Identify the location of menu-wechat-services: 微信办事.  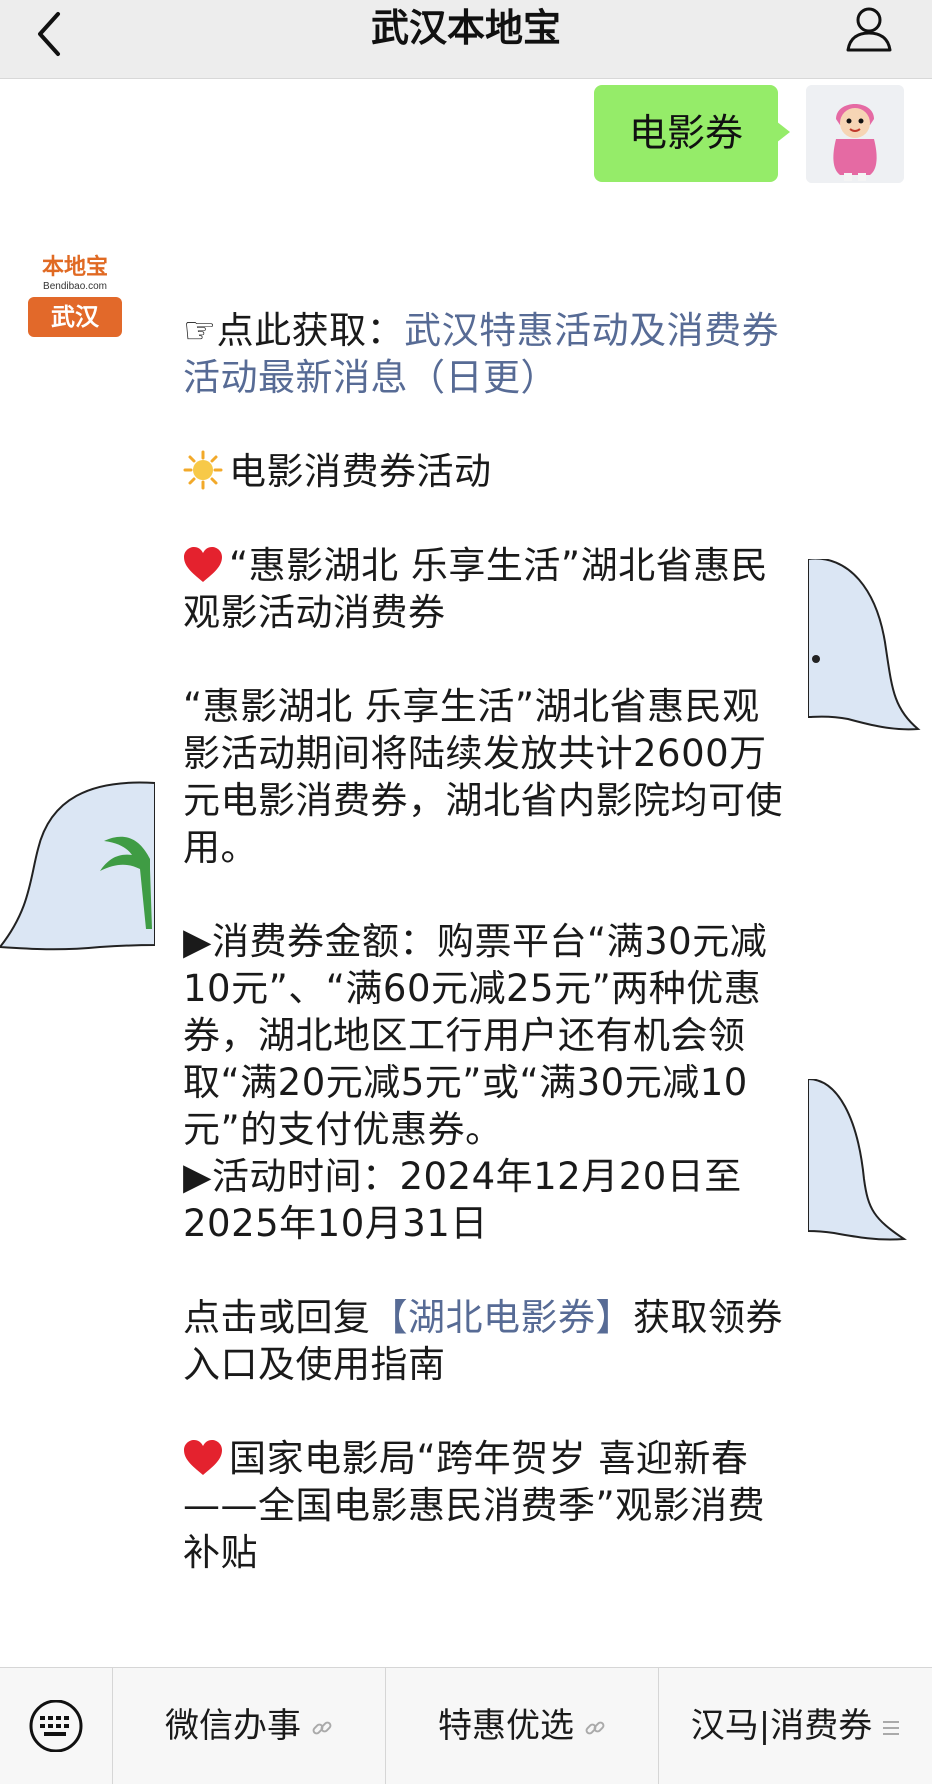
(249, 1726).